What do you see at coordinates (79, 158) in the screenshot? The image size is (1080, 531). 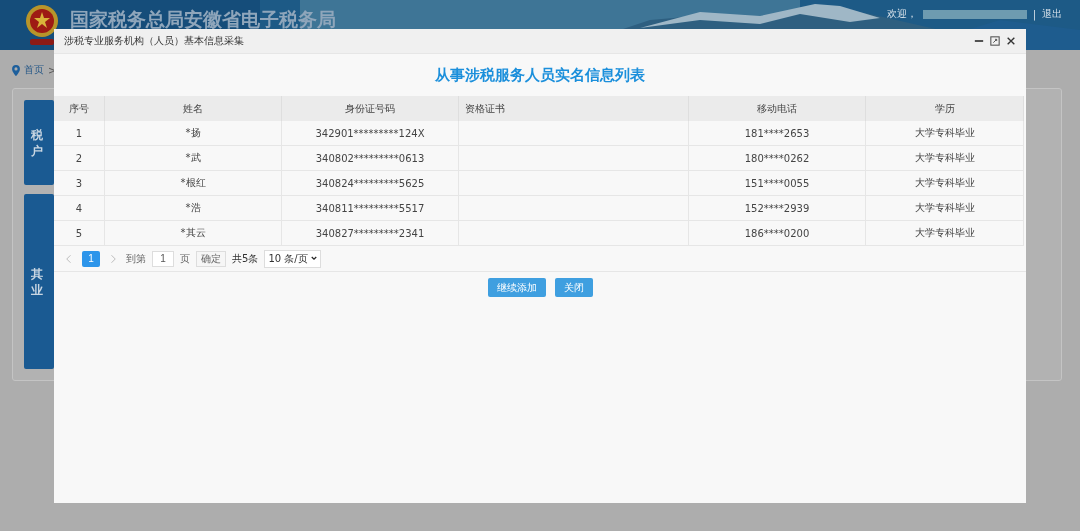 I see `table-cell: 2` at bounding box center [79, 158].